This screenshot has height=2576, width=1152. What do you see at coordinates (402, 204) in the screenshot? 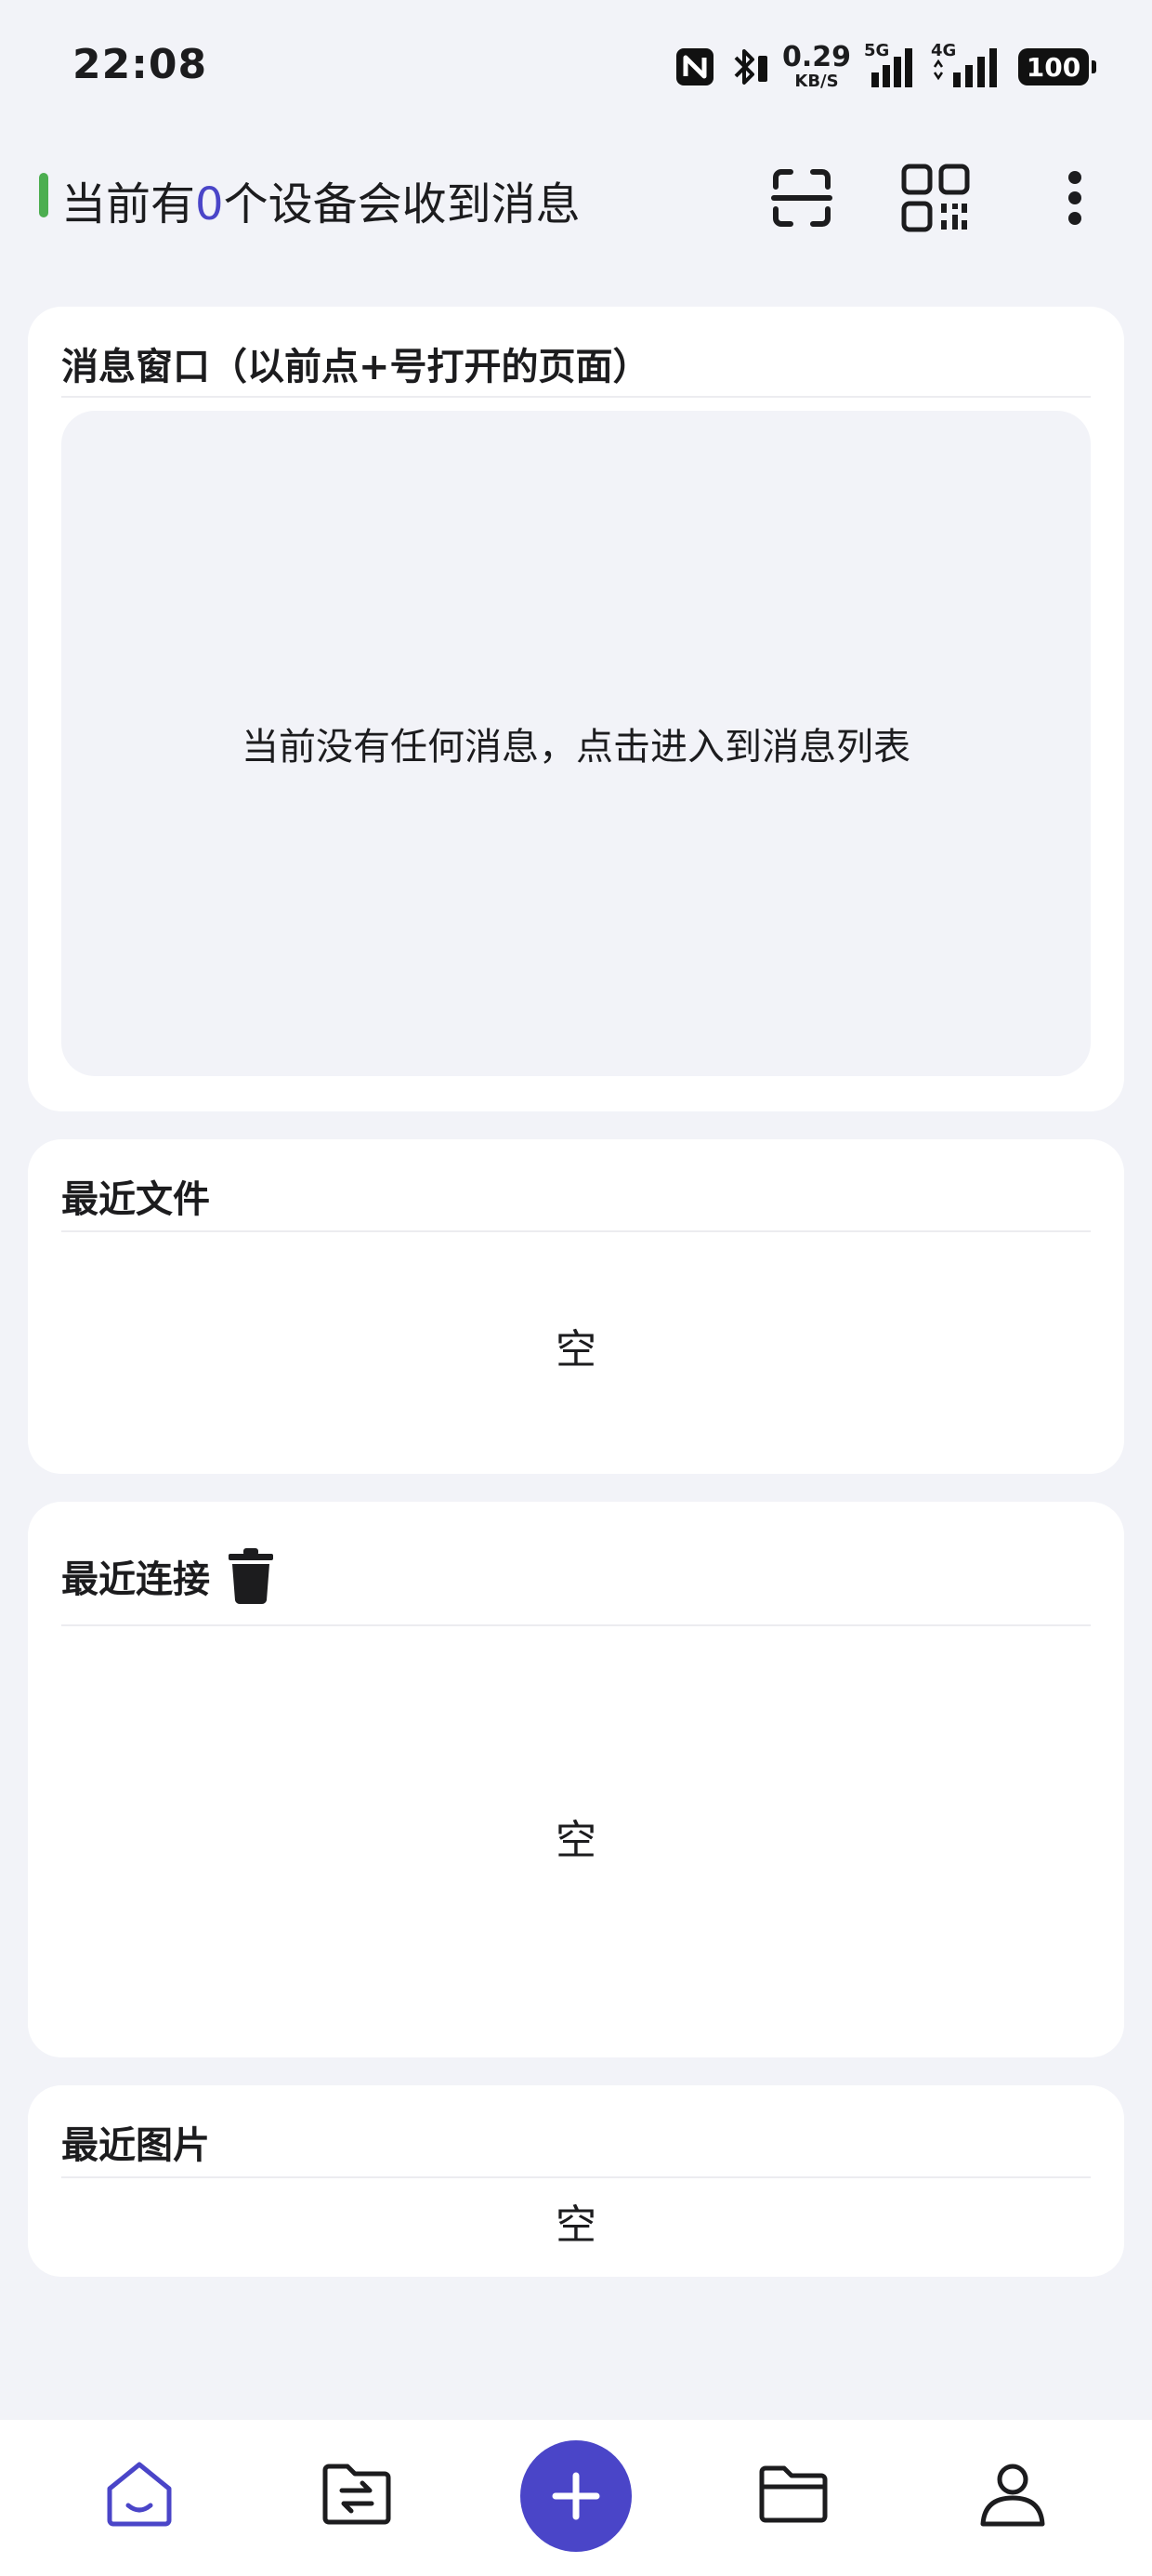
I see `title-suffix: 个设备会收到消息` at bounding box center [402, 204].